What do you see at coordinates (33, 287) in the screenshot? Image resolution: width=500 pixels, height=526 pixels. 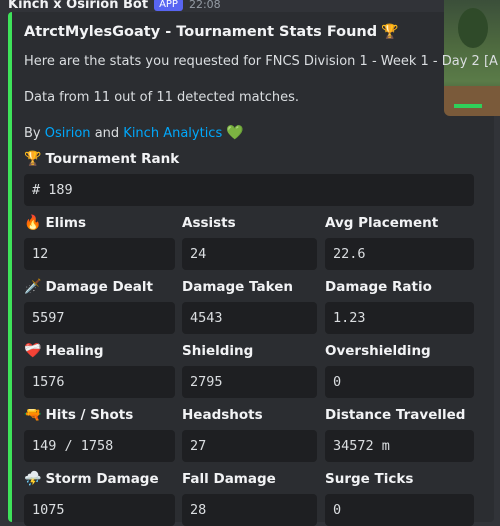 I see `dagger-icon: 🗡️` at bounding box center [33, 287].